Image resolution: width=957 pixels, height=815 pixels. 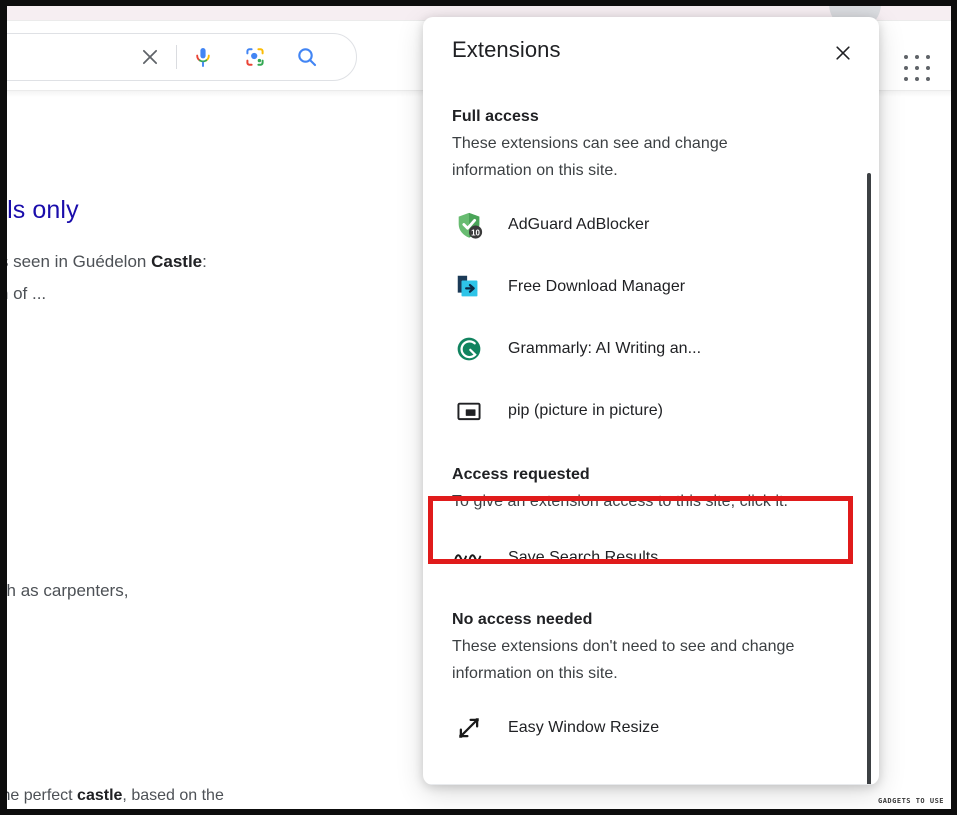 I want to click on page-title: Extensions, so click(x=506, y=49).